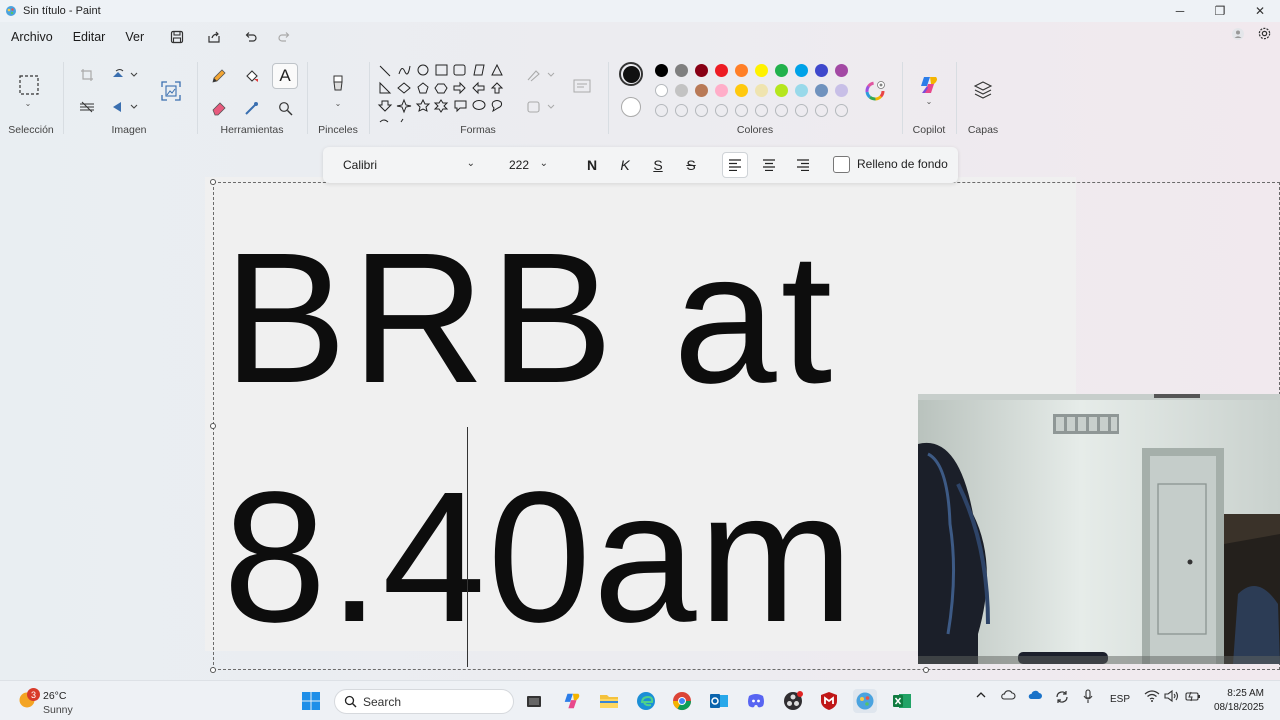 The width and height of the screenshot is (1280, 720). What do you see at coordinates (424, 701) in the screenshot?
I see `taskbar-search: Search` at bounding box center [424, 701].